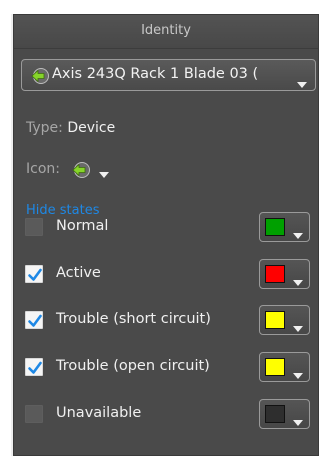 This screenshot has width=324, height=462. What do you see at coordinates (166, 274) in the screenshot?
I see `state-row: Active` at bounding box center [166, 274].